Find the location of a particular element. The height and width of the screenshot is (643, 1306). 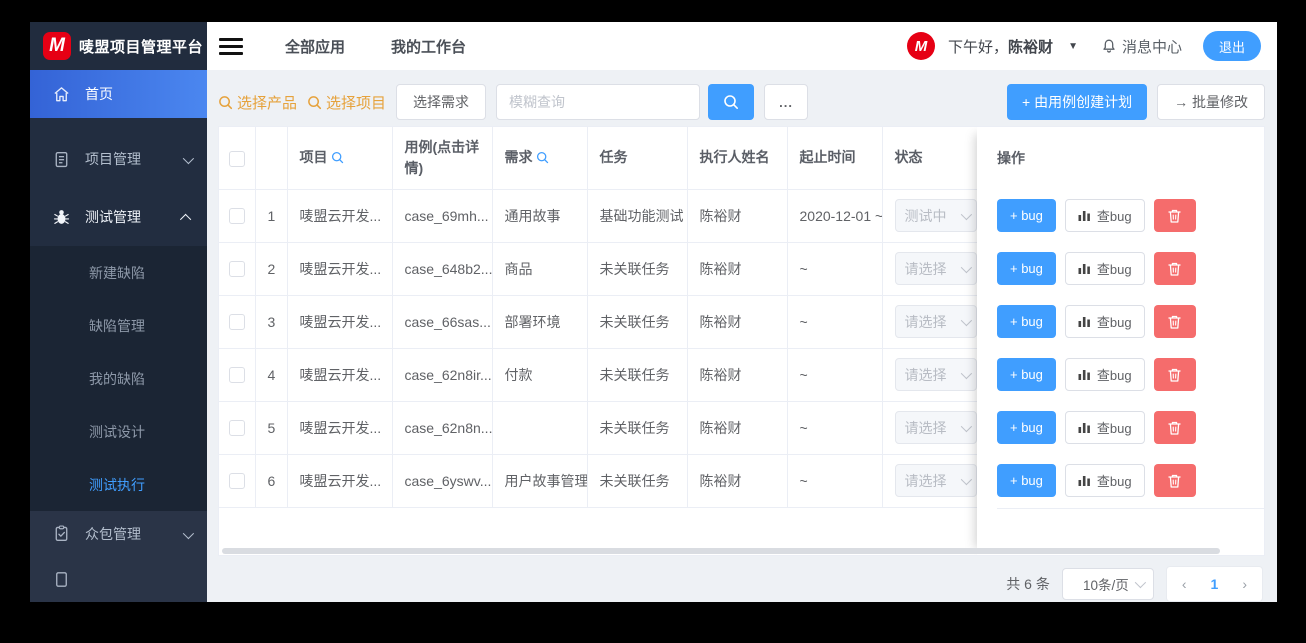

select-all-checkbox is located at coordinates (236, 158).